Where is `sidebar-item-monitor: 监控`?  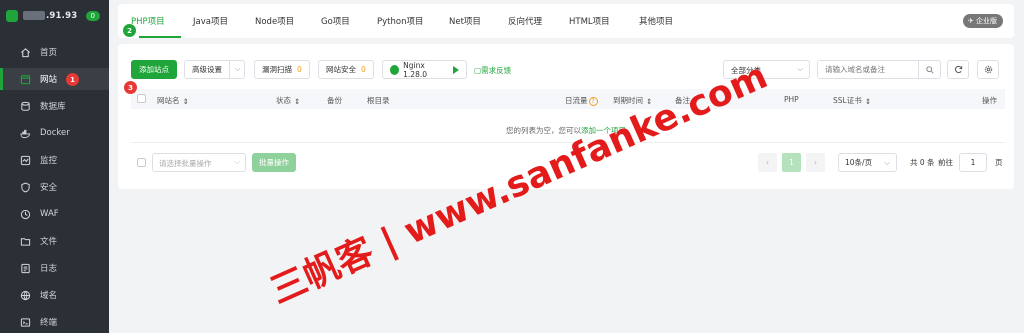 sidebar-item-monitor: 监控 is located at coordinates (54, 160).